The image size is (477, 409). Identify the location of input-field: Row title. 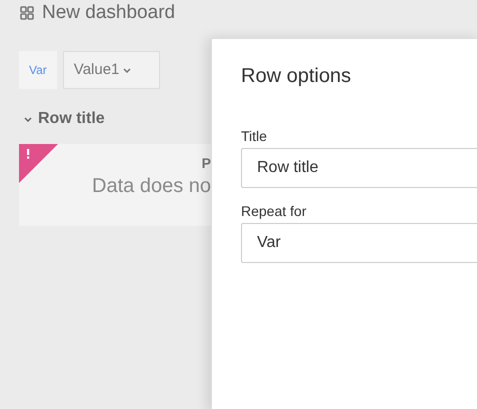
(359, 168).